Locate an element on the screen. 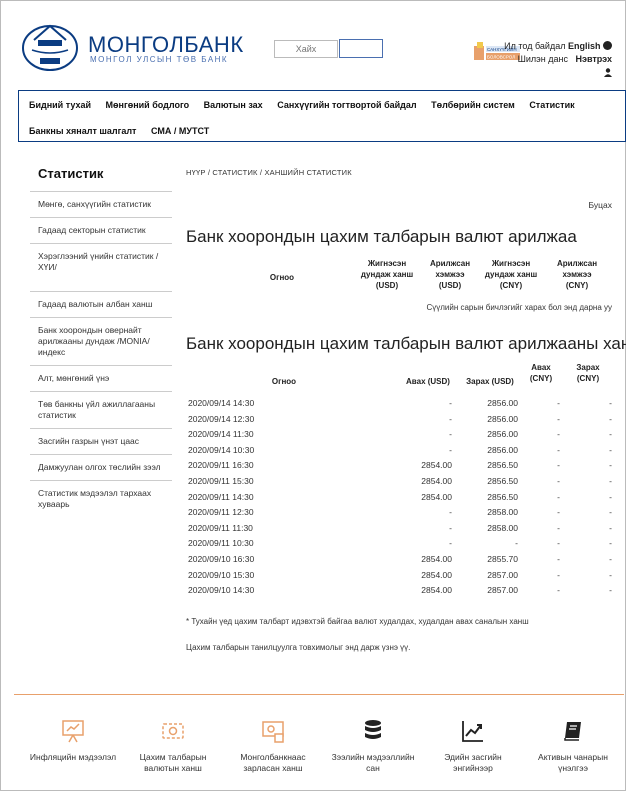  footer-credit-database: Зээлийн мэдээллийн сан is located at coordinates (373, 746).